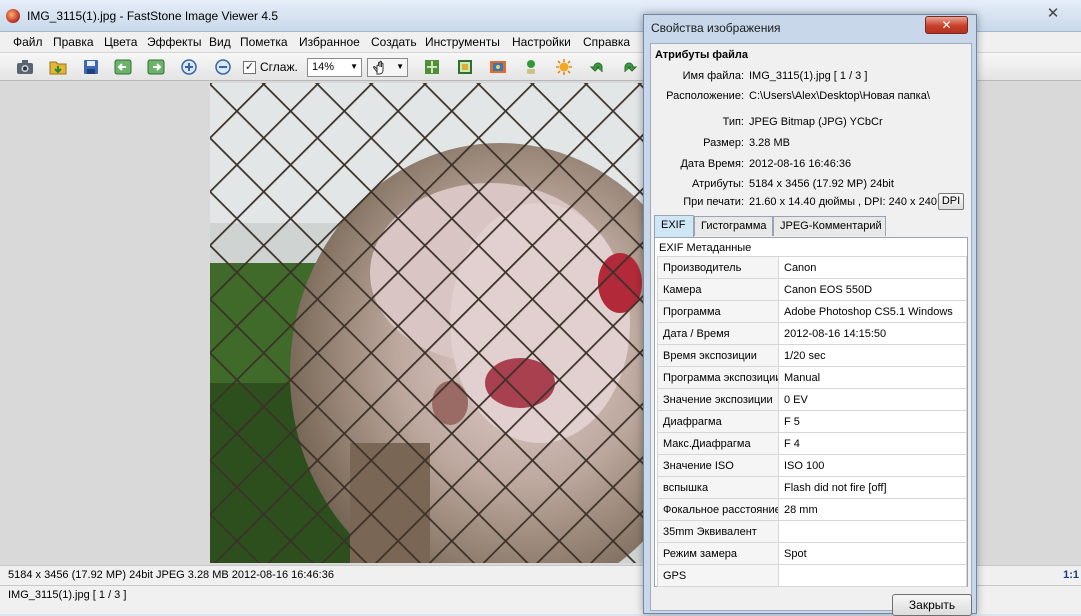 The width and height of the screenshot is (1081, 616). What do you see at coordinates (951, 201) in the screenshot?
I see `dpi-button: DPI` at bounding box center [951, 201].